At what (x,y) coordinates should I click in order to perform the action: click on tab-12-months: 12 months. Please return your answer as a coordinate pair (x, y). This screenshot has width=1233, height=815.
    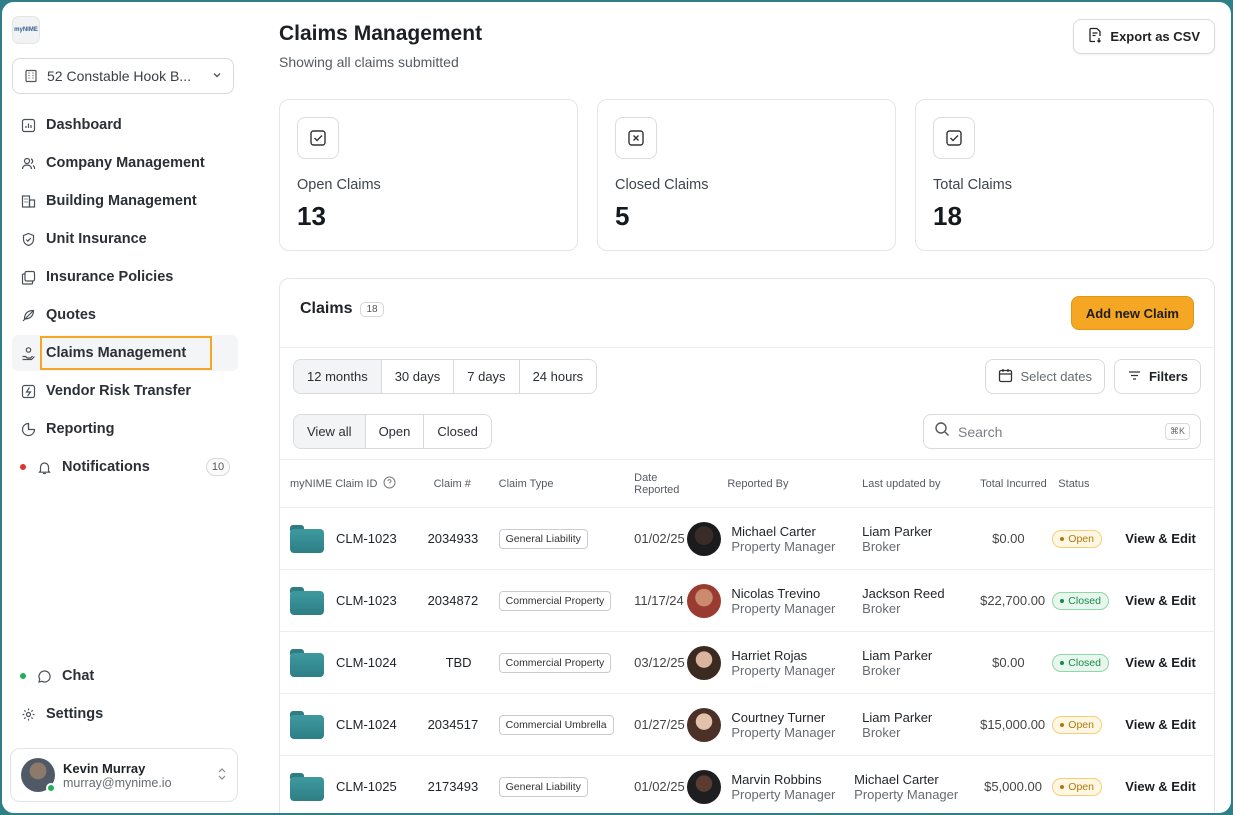
    Looking at the image, I should click on (338, 376).